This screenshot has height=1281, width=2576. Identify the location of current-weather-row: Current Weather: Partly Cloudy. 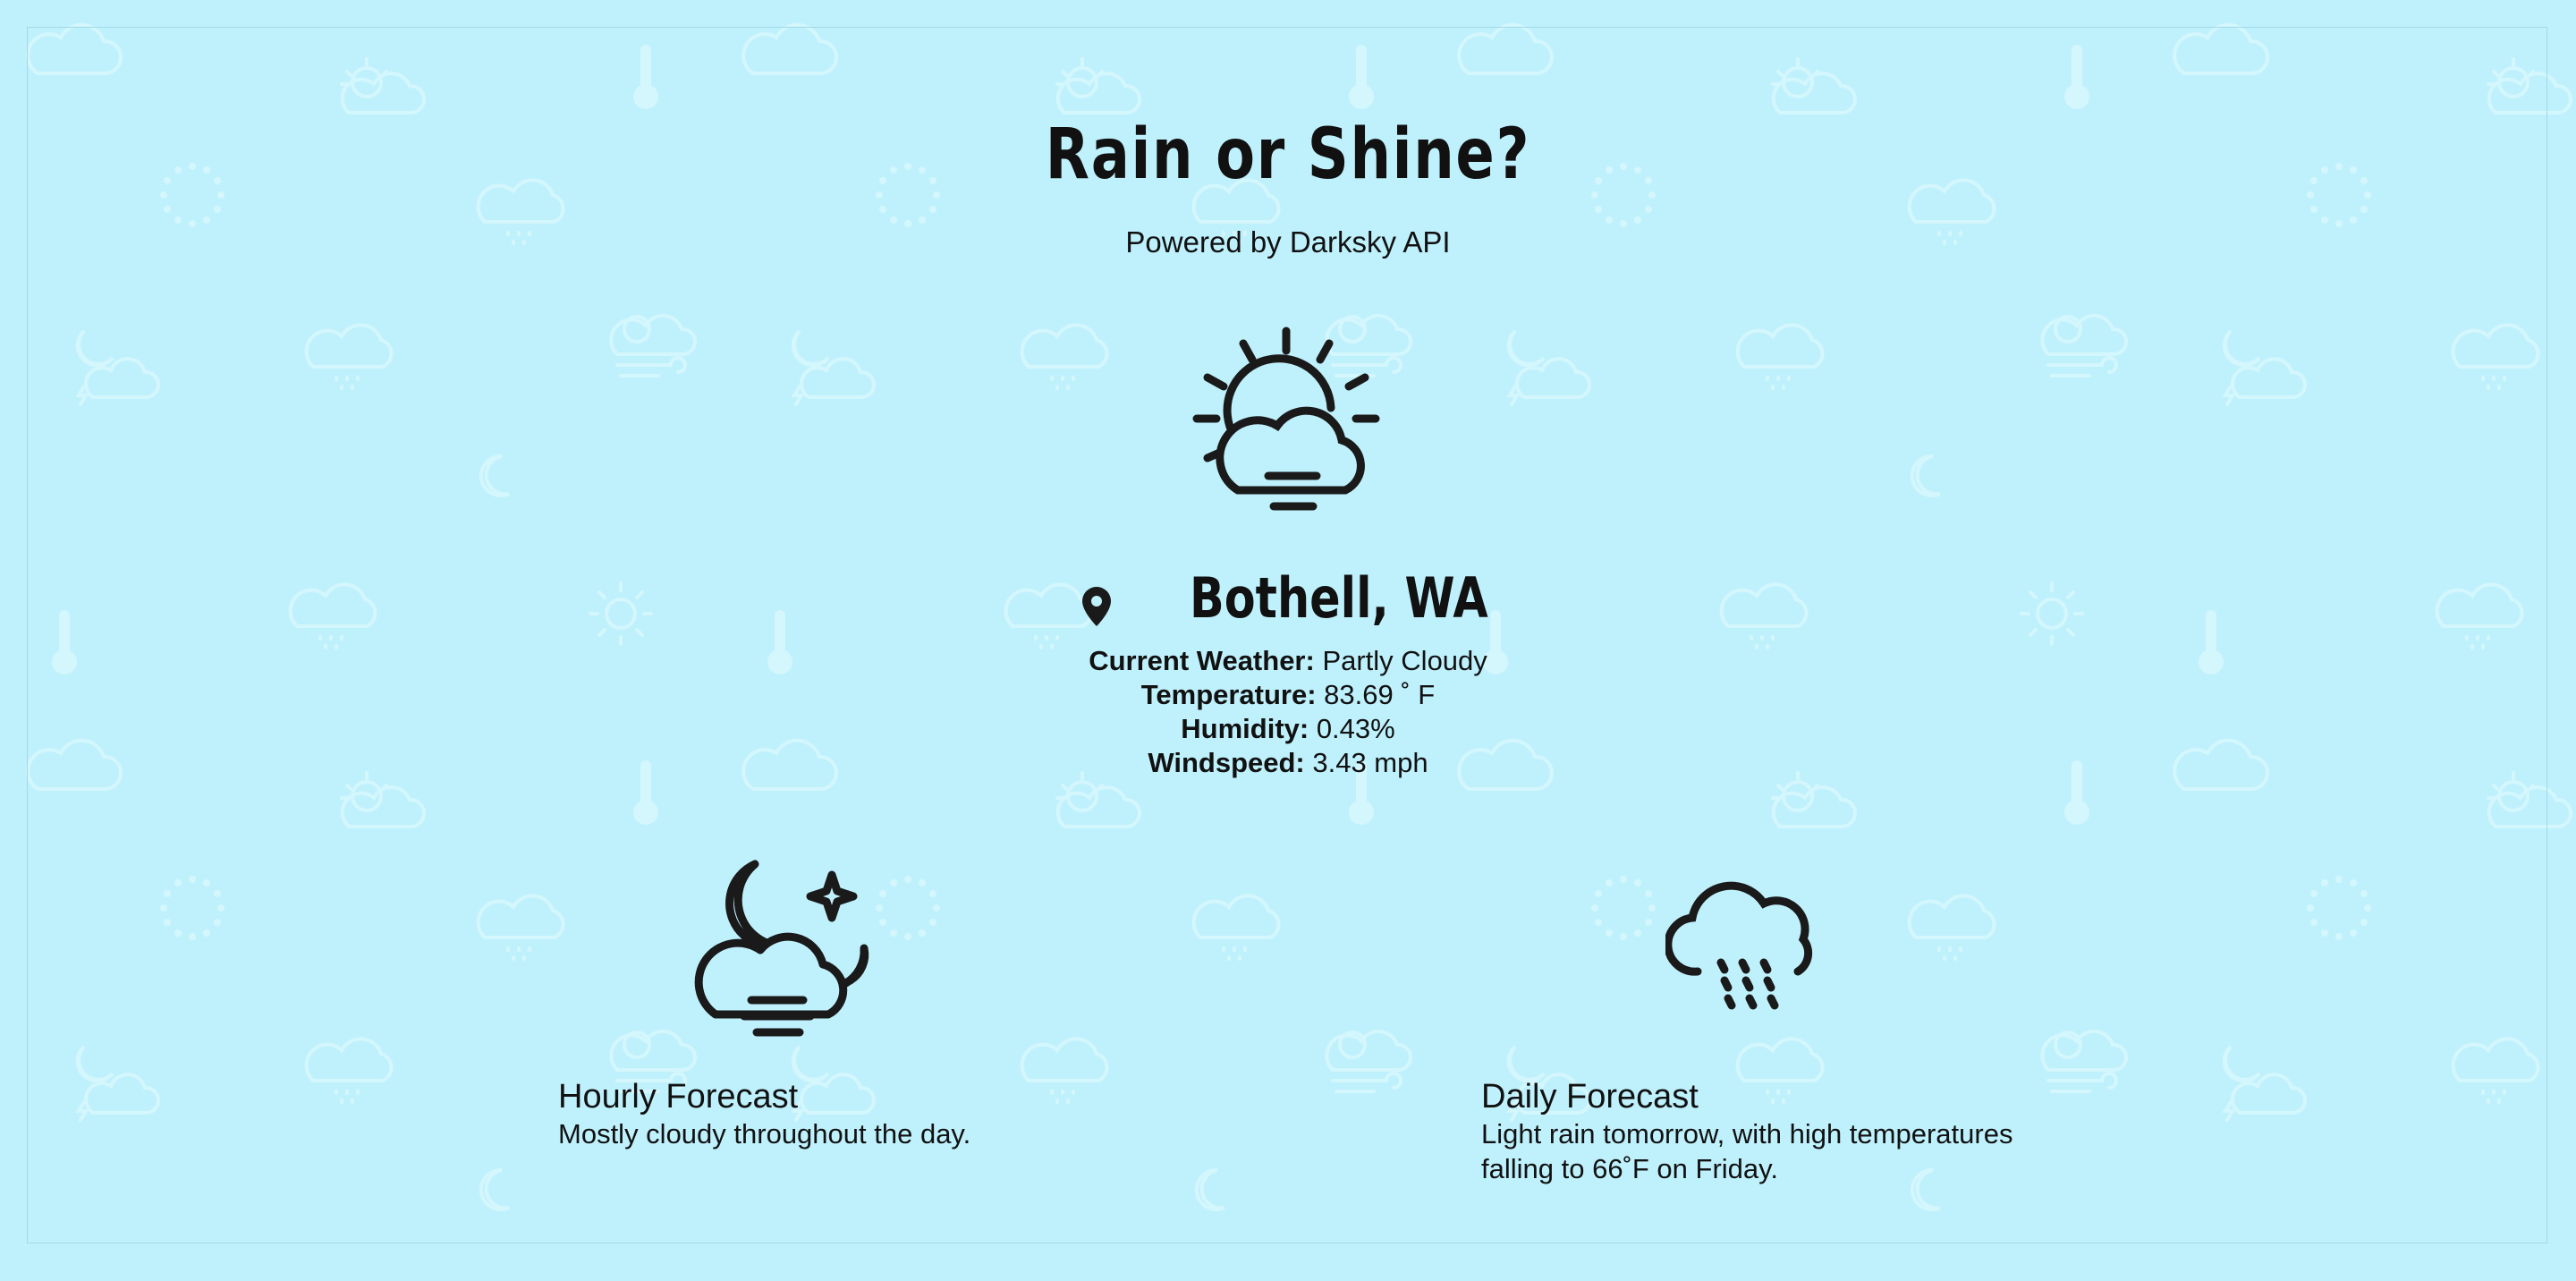
(1288, 661).